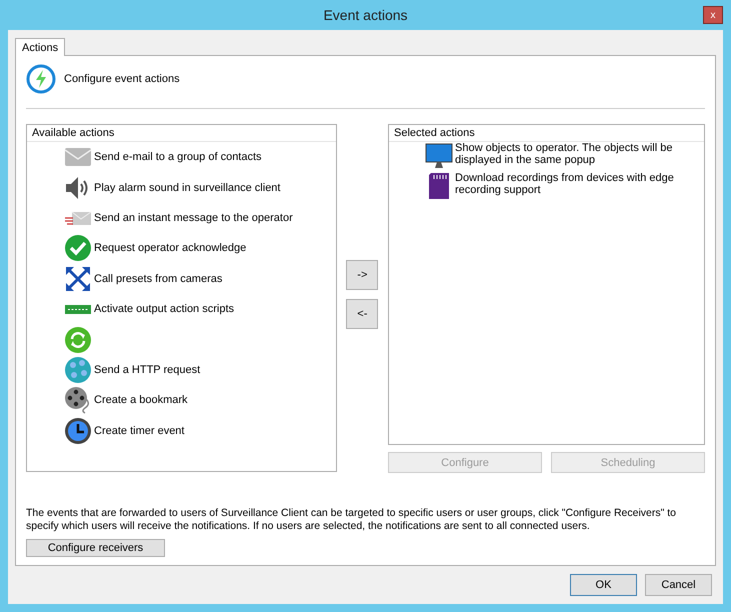  Describe the element at coordinates (78, 309) in the screenshot. I see `output-strip-icon` at that location.